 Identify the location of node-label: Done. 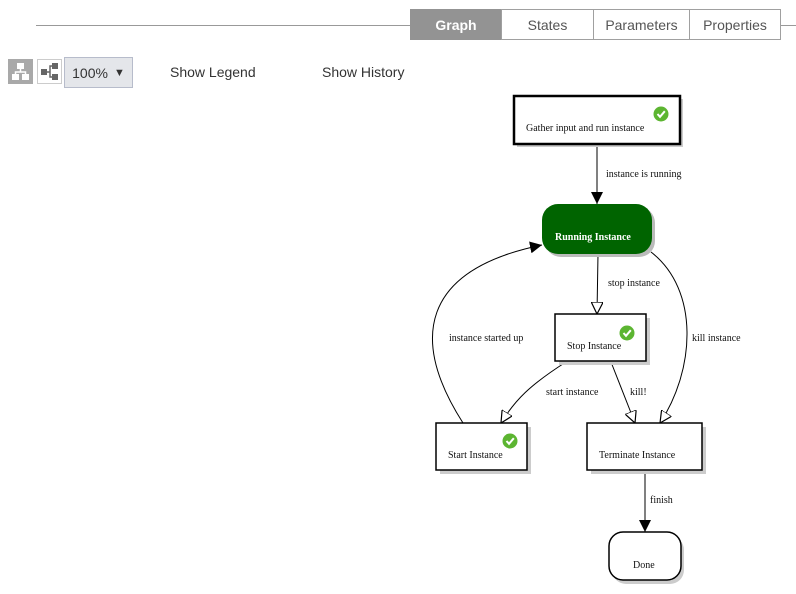
(644, 565).